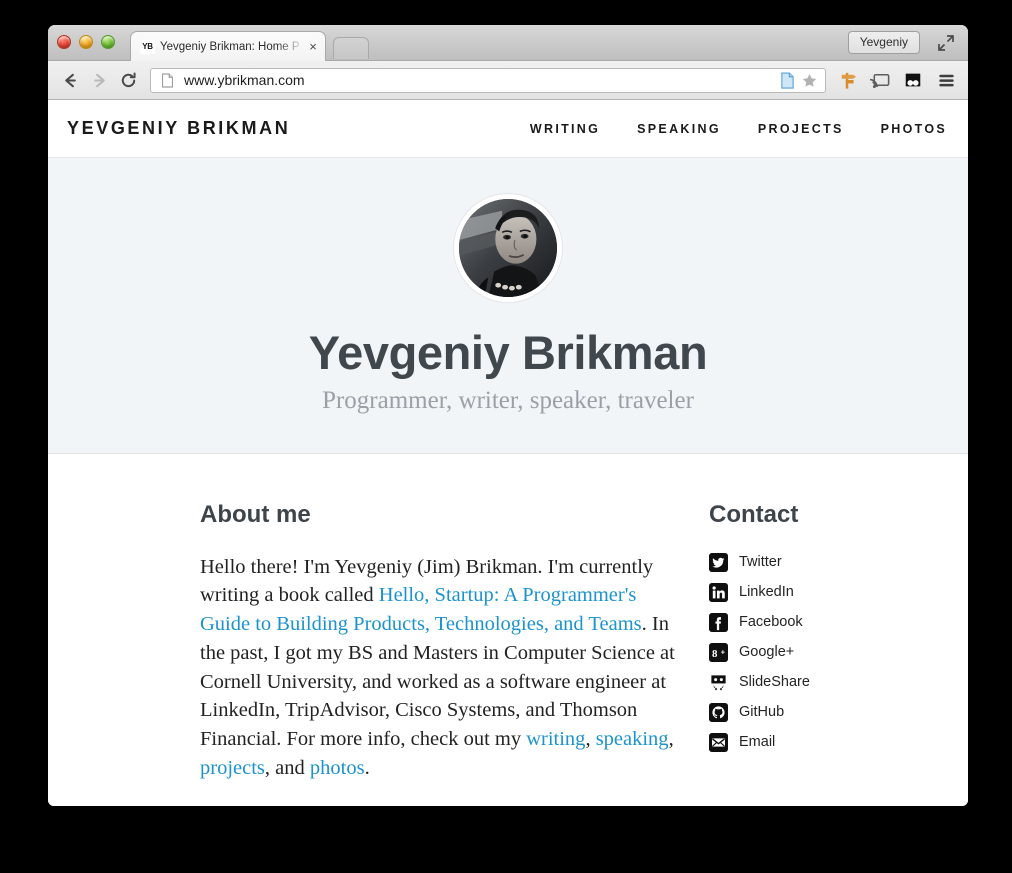 This screenshot has height=873, width=1012. Describe the element at coordinates (946, 80) in the screenshot. I see `hamburger-menu-icon` at that location.